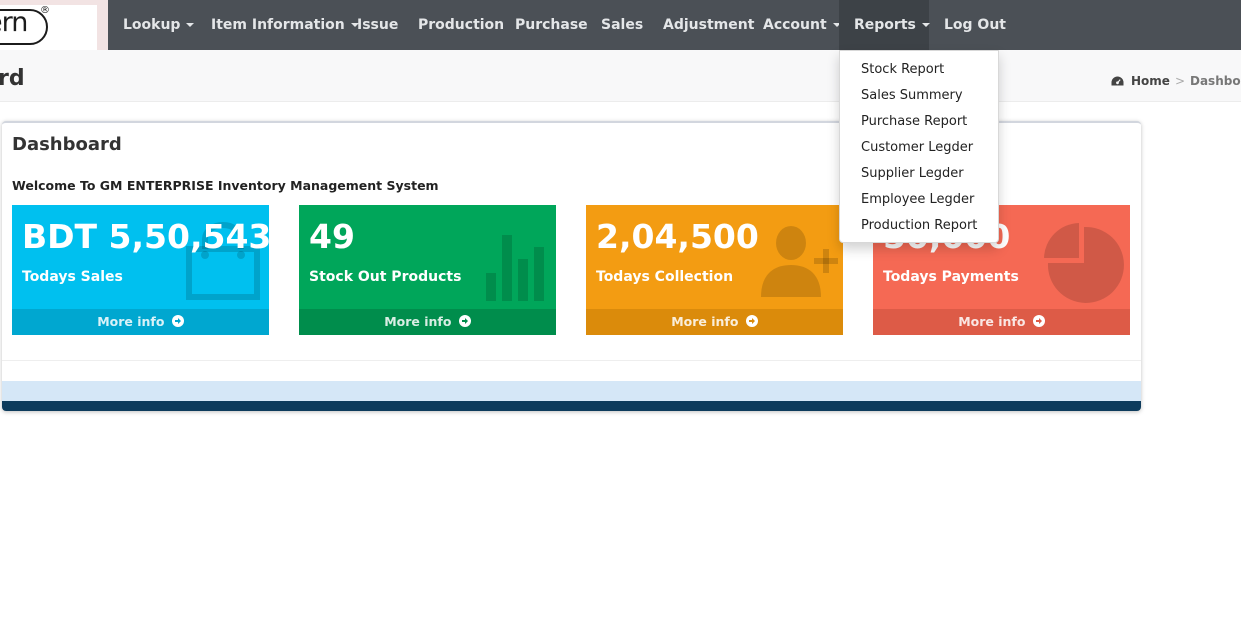  Describe the element at coordinates (799, 261) in the screenshot. I see `user-add-icon` at that location.